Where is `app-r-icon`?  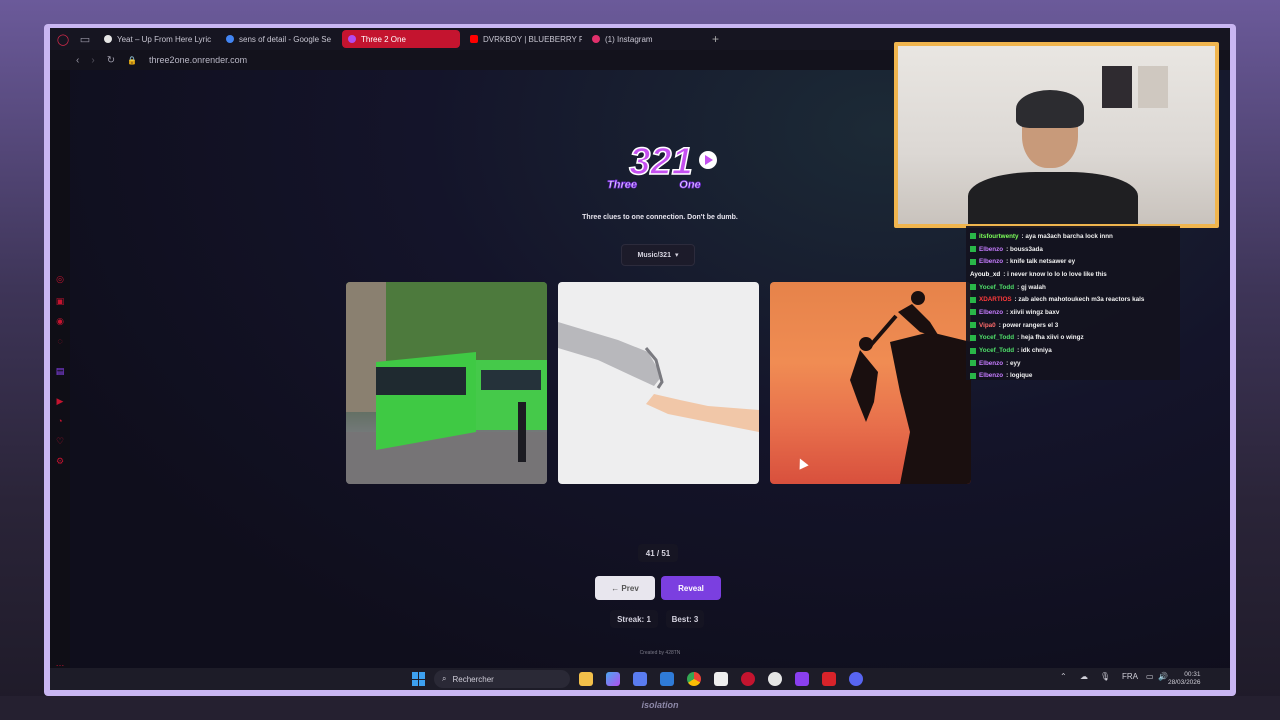
app-r-icon is located at coordinates (829, 679).